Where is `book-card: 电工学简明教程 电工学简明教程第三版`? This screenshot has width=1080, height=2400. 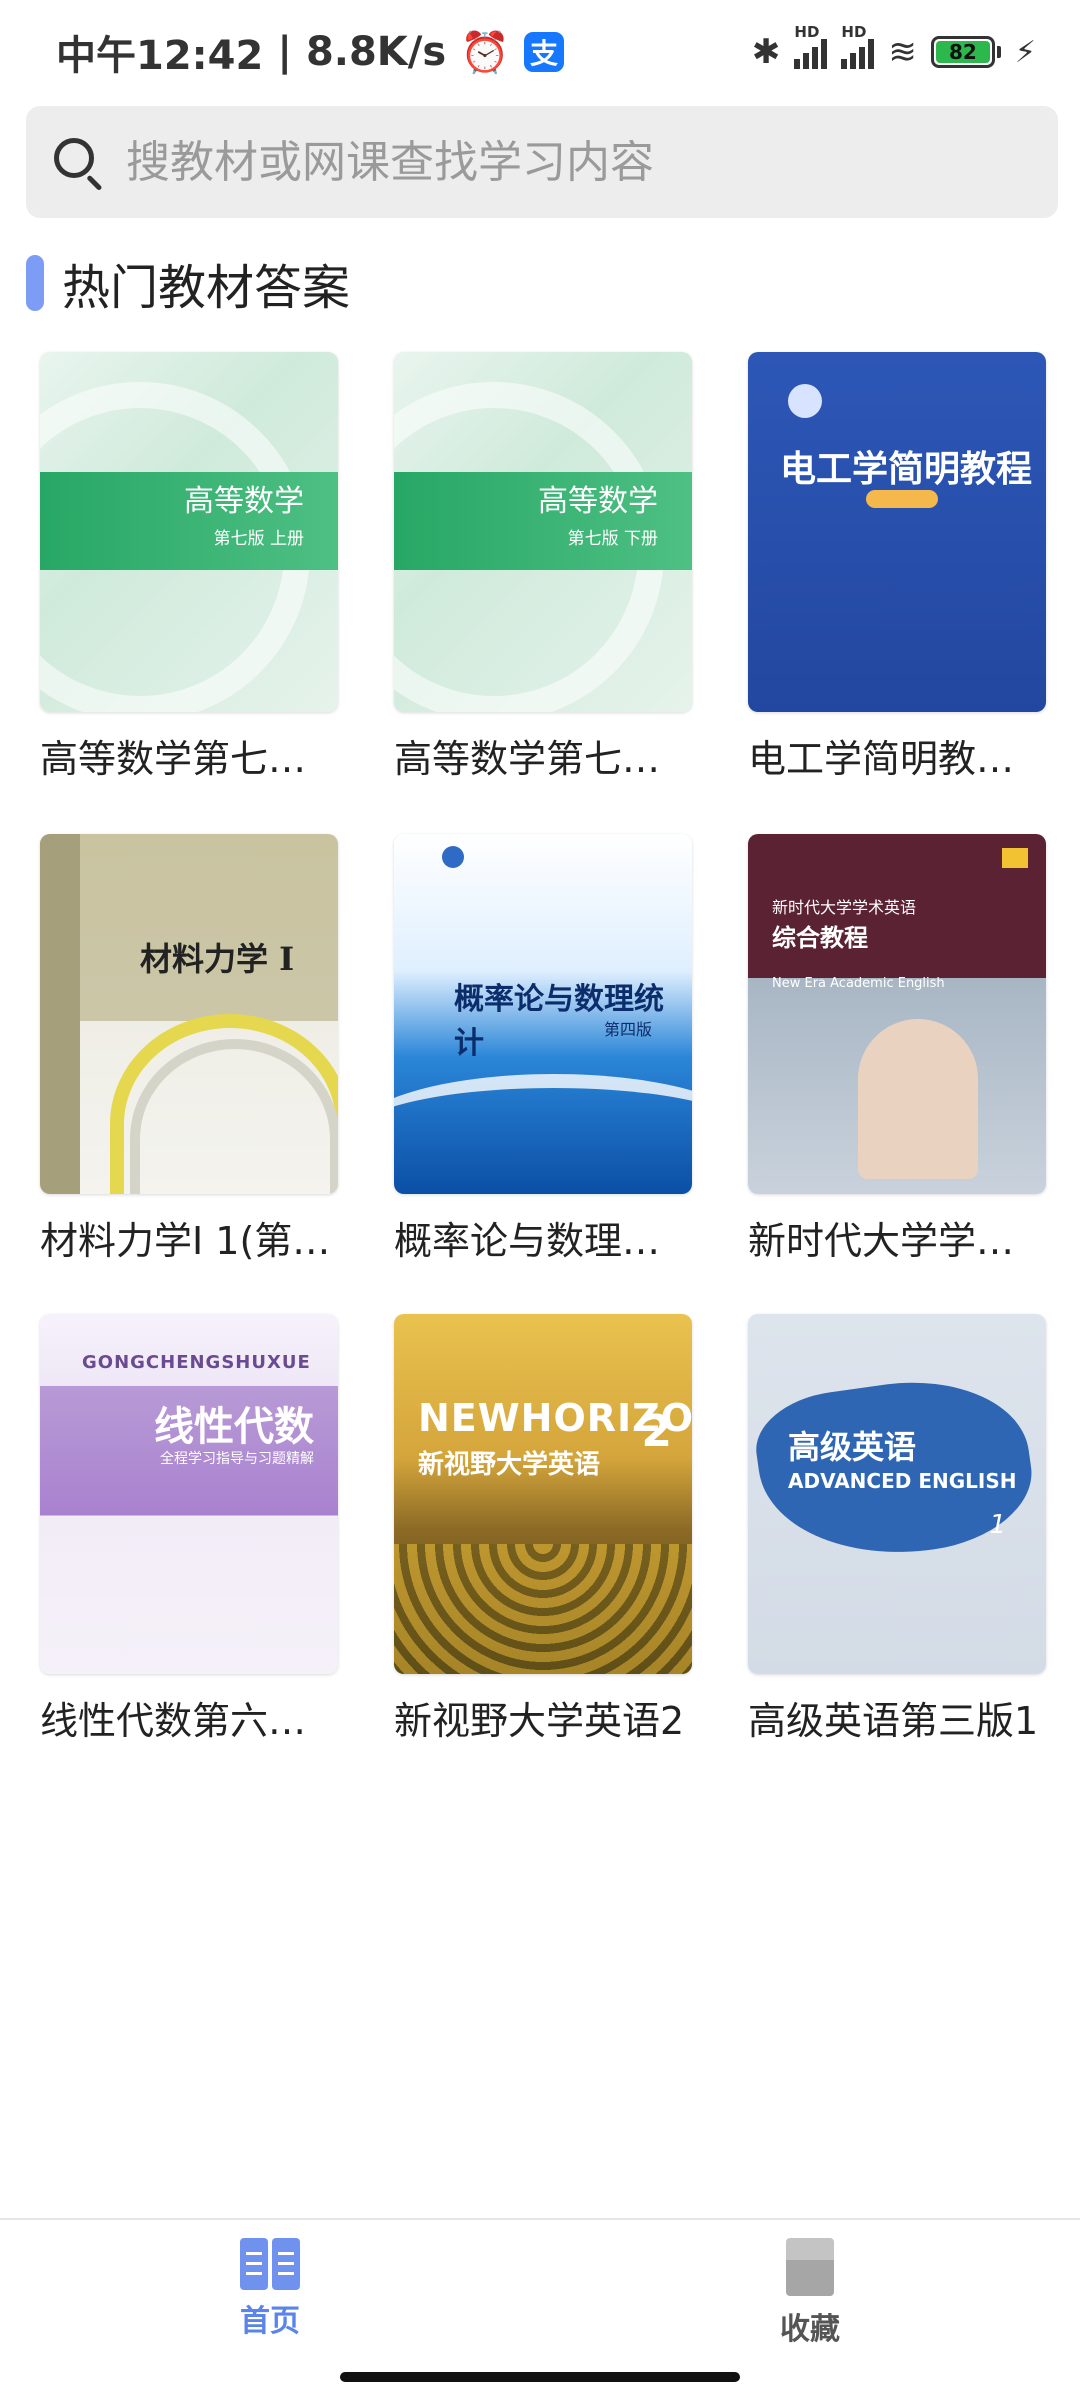
book-card: 电工学简明教程 电工学简明教程第三版 is located at coordinates (898, 567).